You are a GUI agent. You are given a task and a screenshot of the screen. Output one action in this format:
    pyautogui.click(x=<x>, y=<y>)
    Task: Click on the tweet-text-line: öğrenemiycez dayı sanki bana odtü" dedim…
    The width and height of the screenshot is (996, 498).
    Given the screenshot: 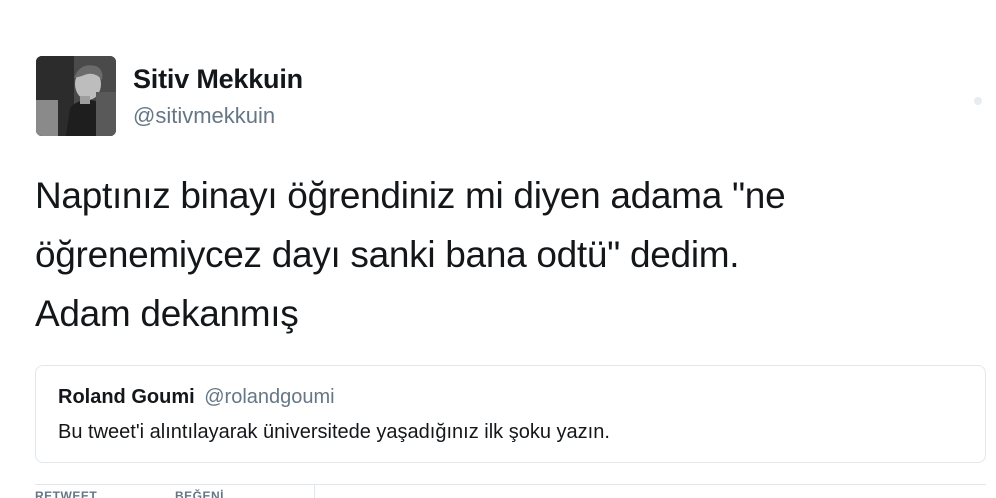 What is the action you would take?
    pyautogui.click(x=387, y=254)
    